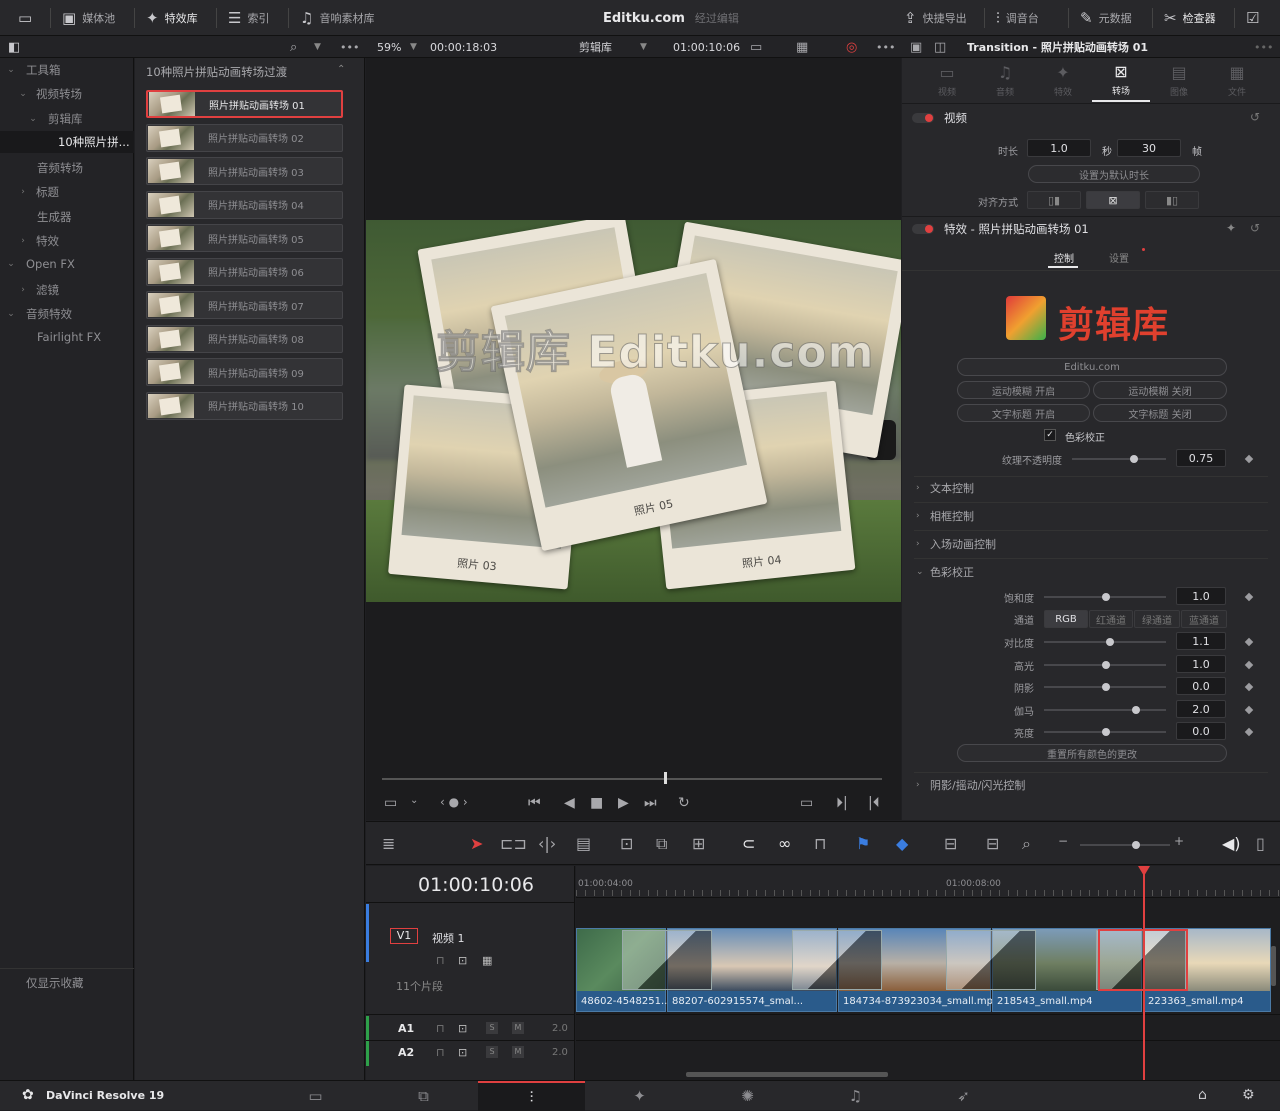 The height and width of the screenshot is (1111, 1280). What do you see at coordinates (67, 983) in the screenshot?
I see `favorites-only-toggle: 仅显示收藏` at bounding box center [67, 983].